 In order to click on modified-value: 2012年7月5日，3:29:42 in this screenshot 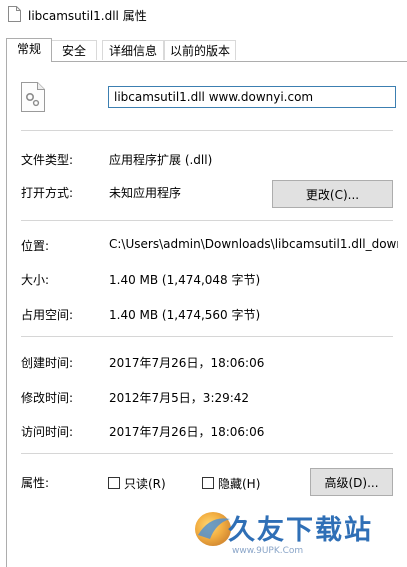, I will do `click(179, 398)`.